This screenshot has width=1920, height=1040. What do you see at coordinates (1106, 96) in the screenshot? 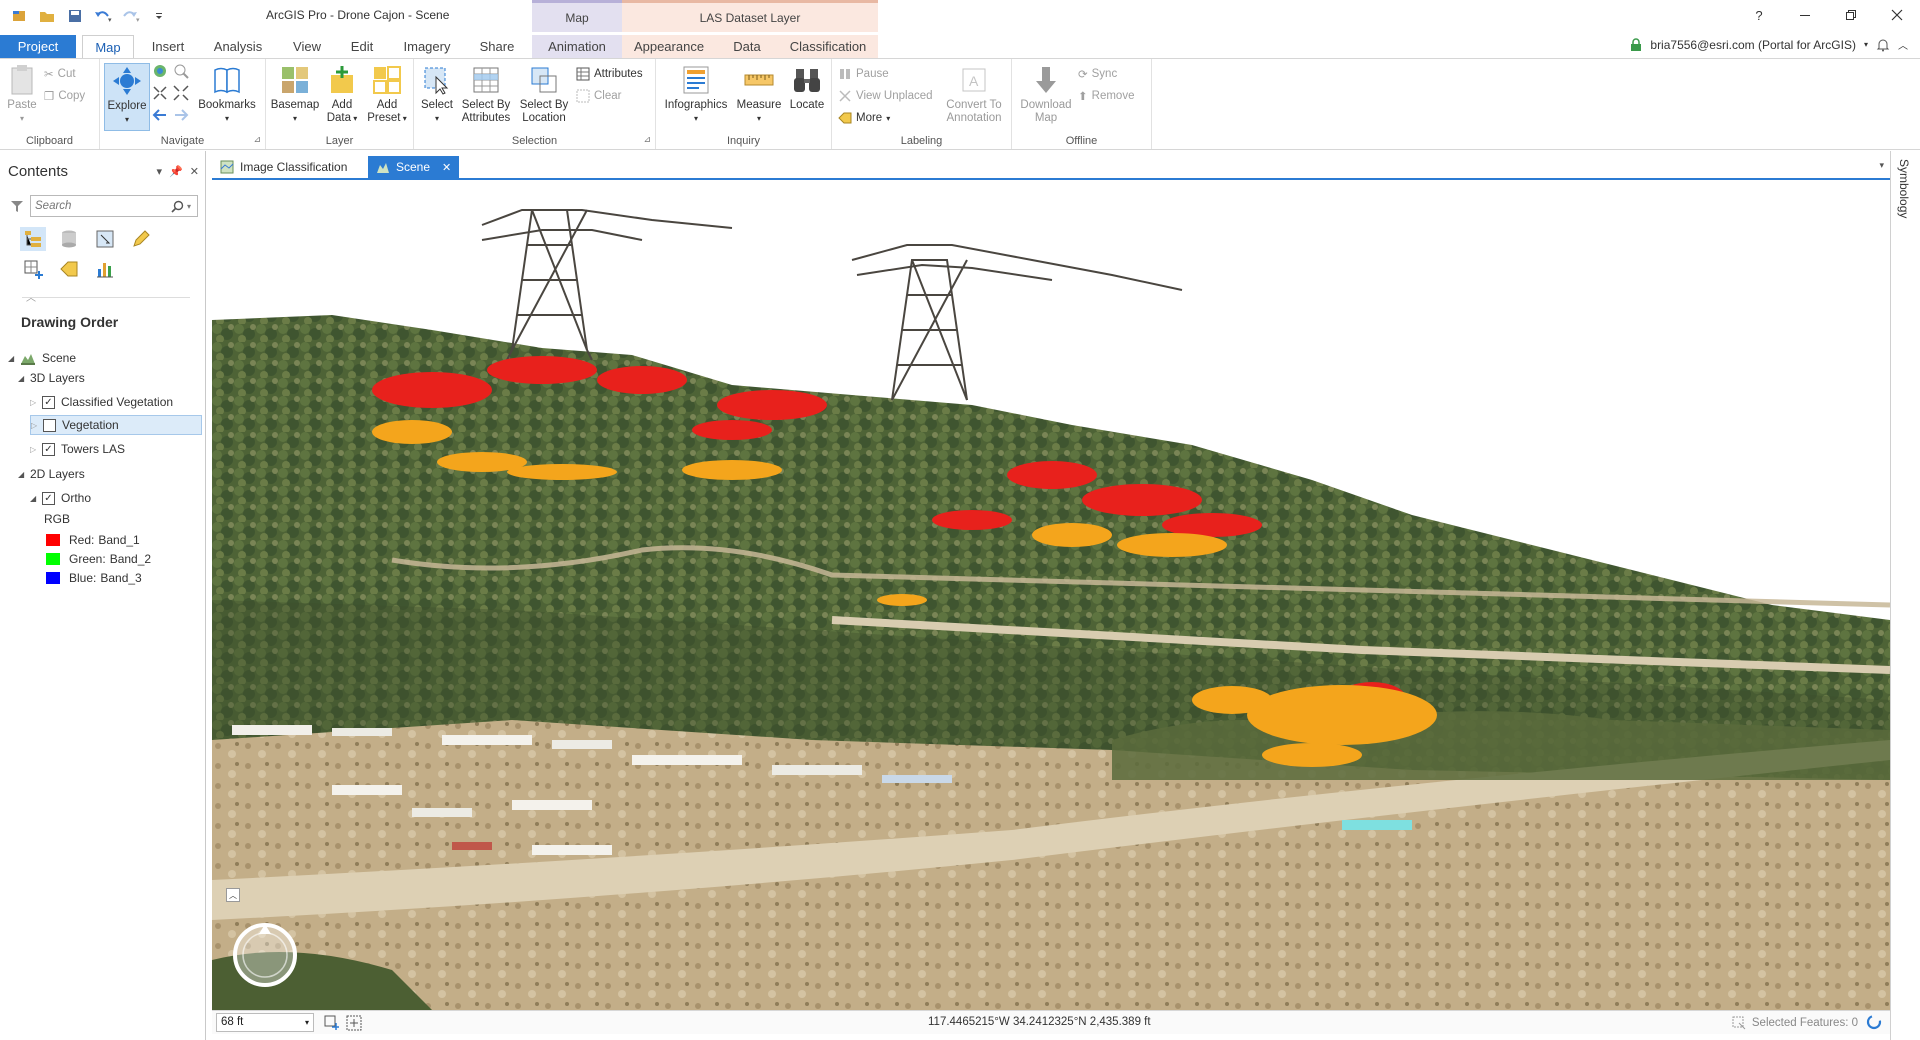
I see `remove-button: ⬆ Remove` at bounding box center [1106, 96].